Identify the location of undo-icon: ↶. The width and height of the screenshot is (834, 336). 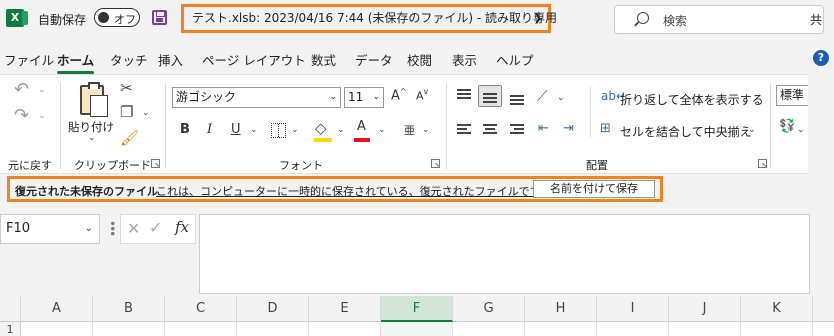
(21, 89).